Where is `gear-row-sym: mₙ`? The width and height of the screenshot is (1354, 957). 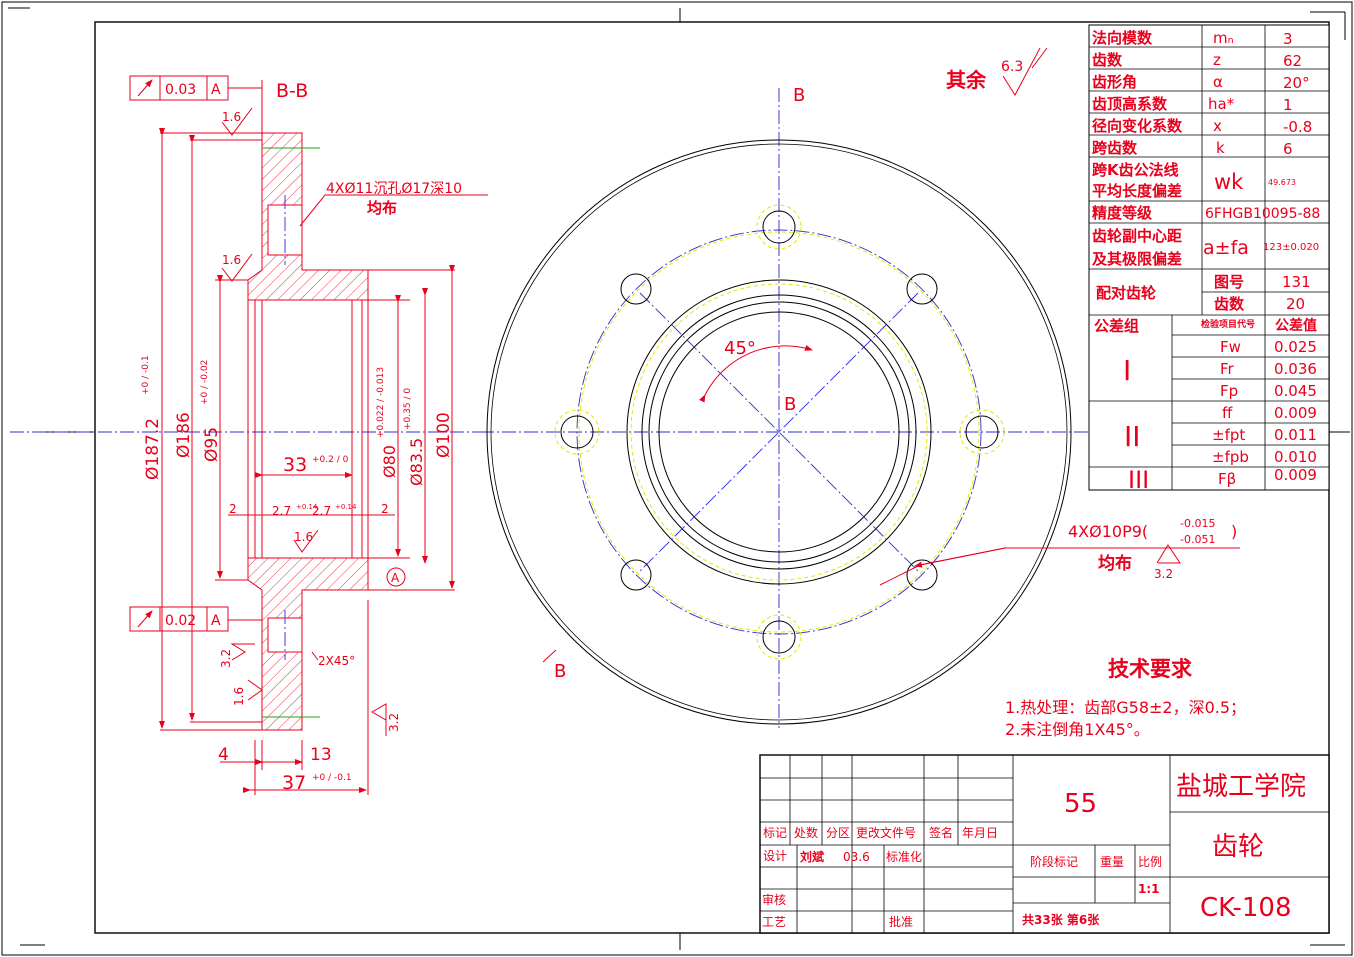 gear-row-sym: mₙ is located at coordinates (1223, 38).